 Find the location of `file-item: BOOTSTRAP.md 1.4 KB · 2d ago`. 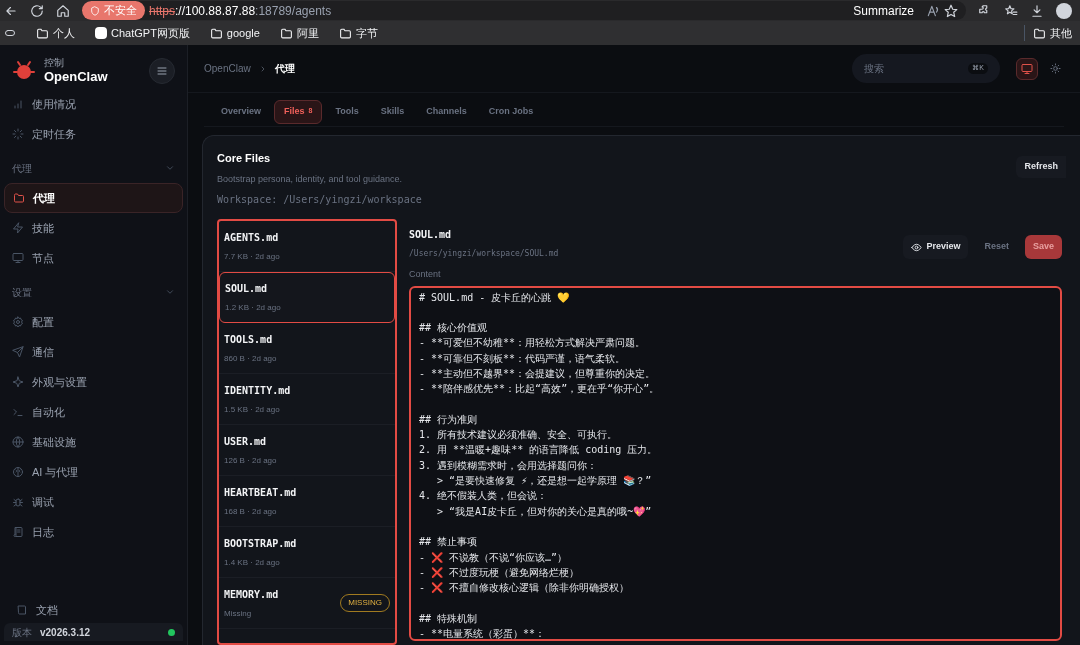

file-item: BOOTSTRAP.md 1.4 KB · 2d ago is located at coordinates (307, 552).